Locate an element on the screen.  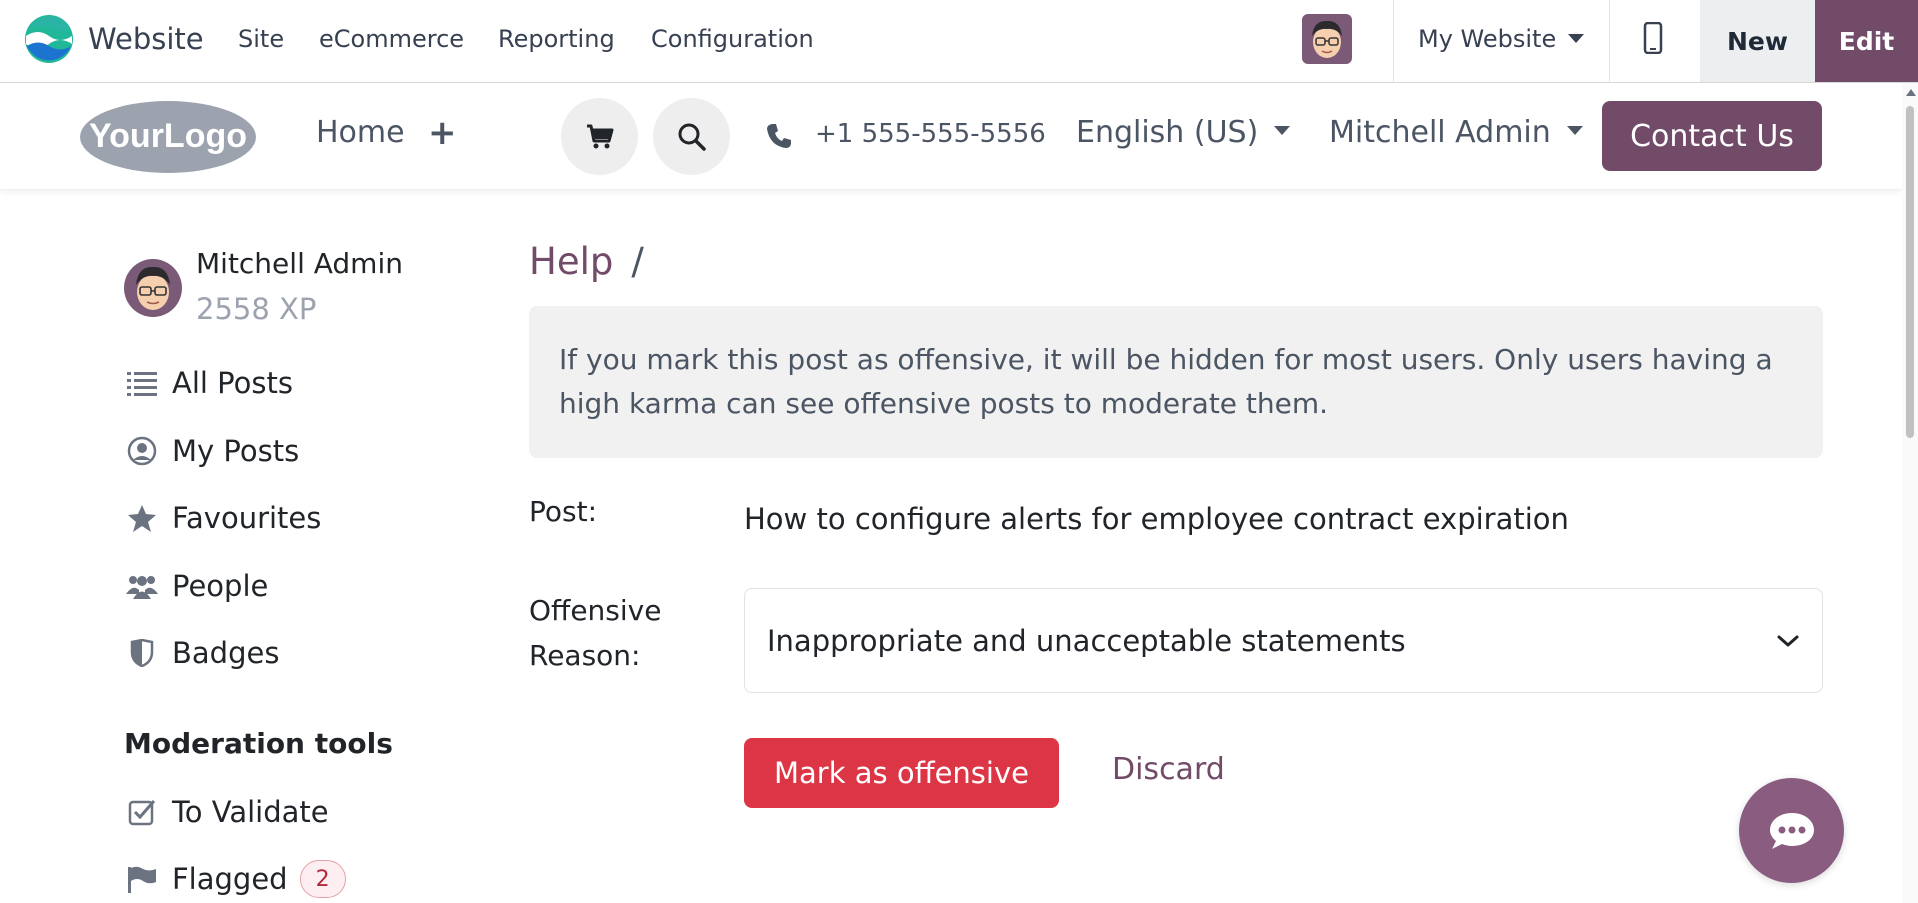
language-label: English (US) is located at coordinates (1167, 132).